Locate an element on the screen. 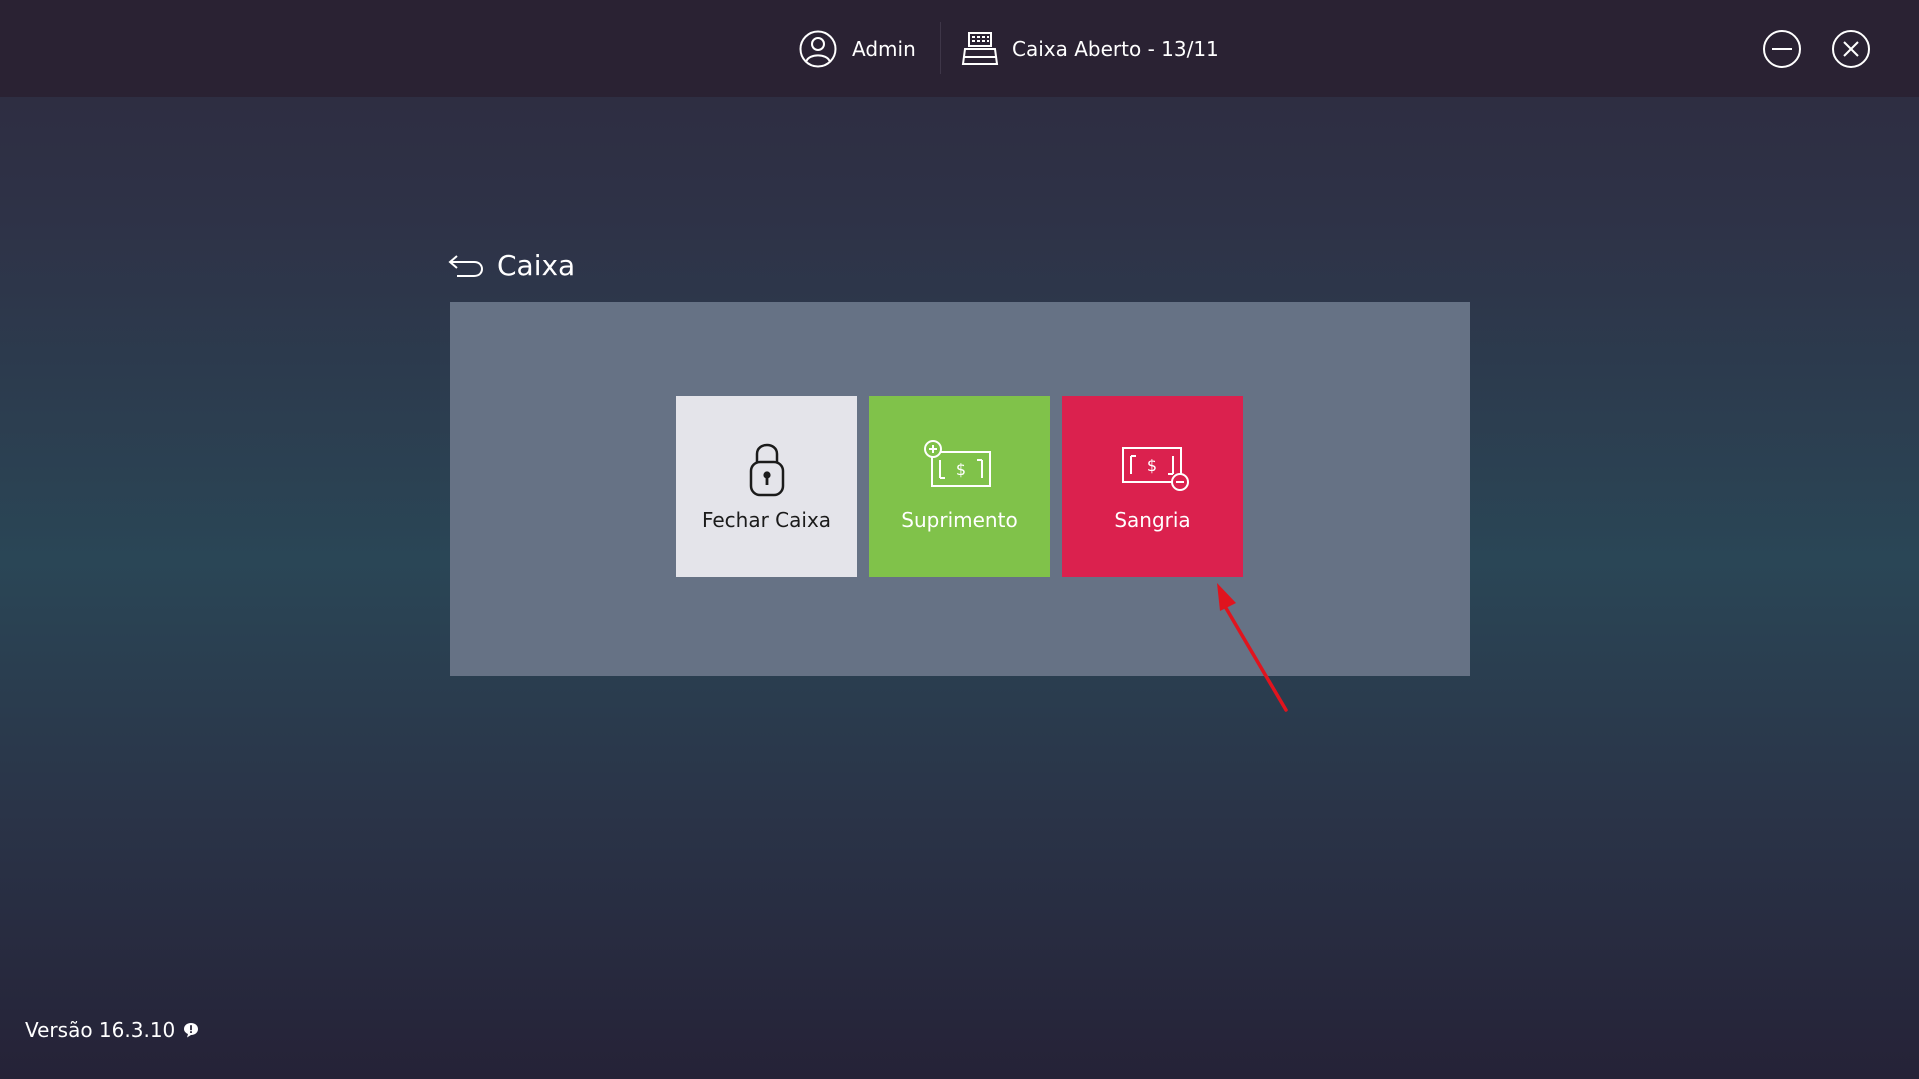  close-icon is located at coordinates (1851, 49).